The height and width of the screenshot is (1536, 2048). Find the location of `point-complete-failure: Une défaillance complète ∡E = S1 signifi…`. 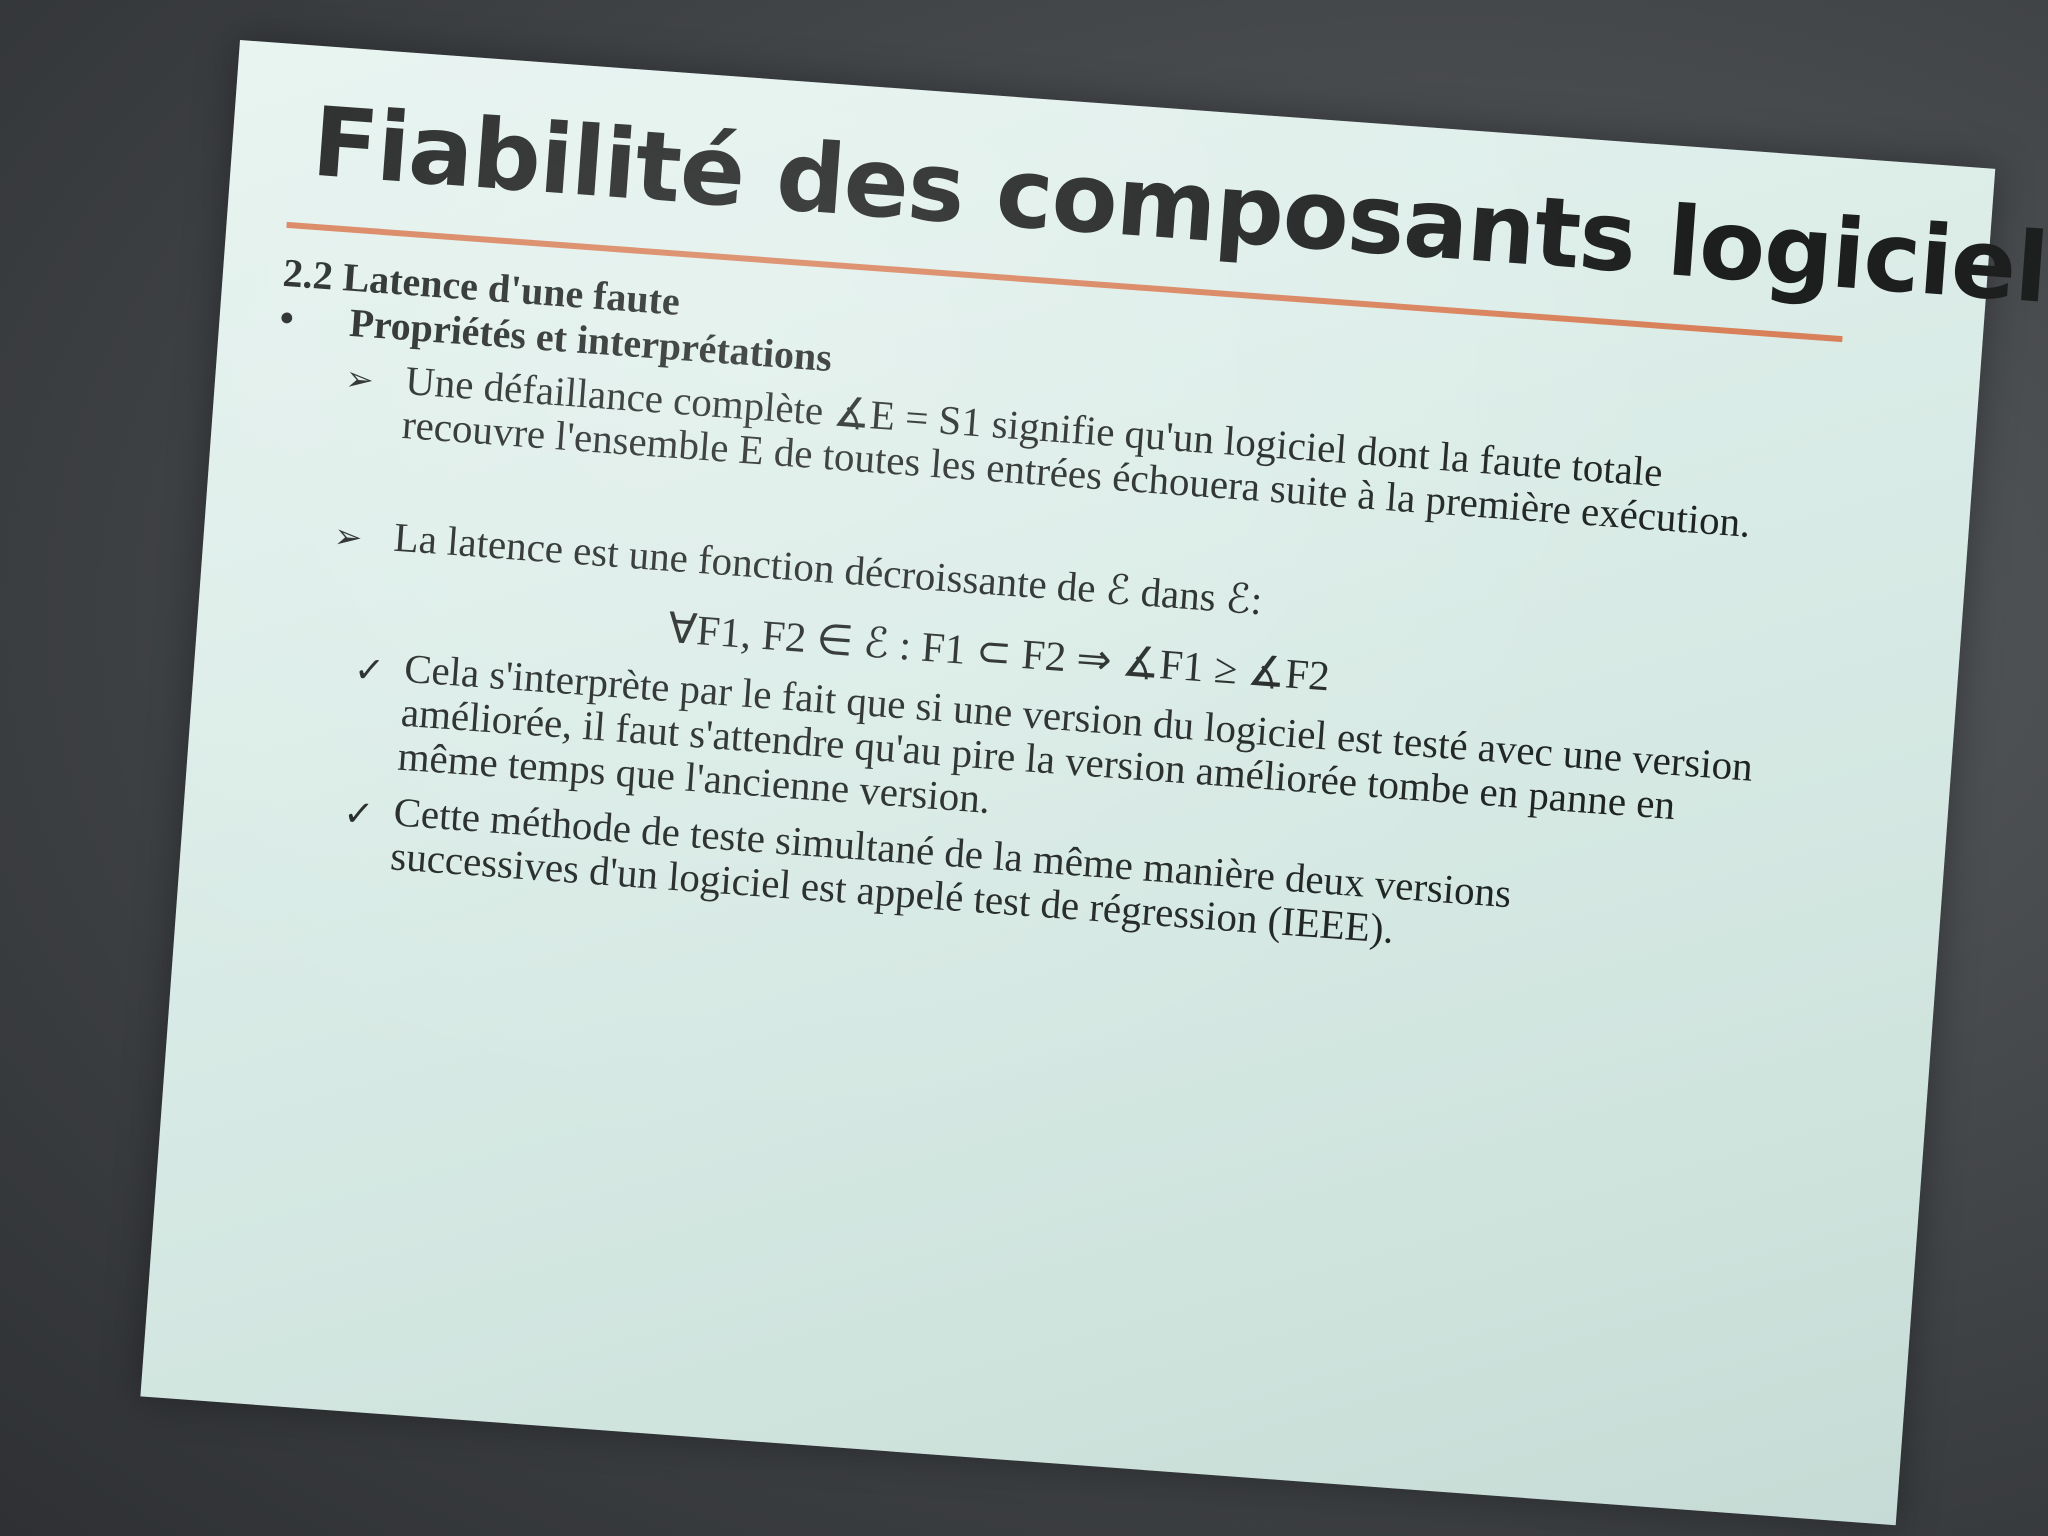

point-complete-failure: Une défaillance complète ∡E = S1 signifi… is located at coordinates (1076, 451).